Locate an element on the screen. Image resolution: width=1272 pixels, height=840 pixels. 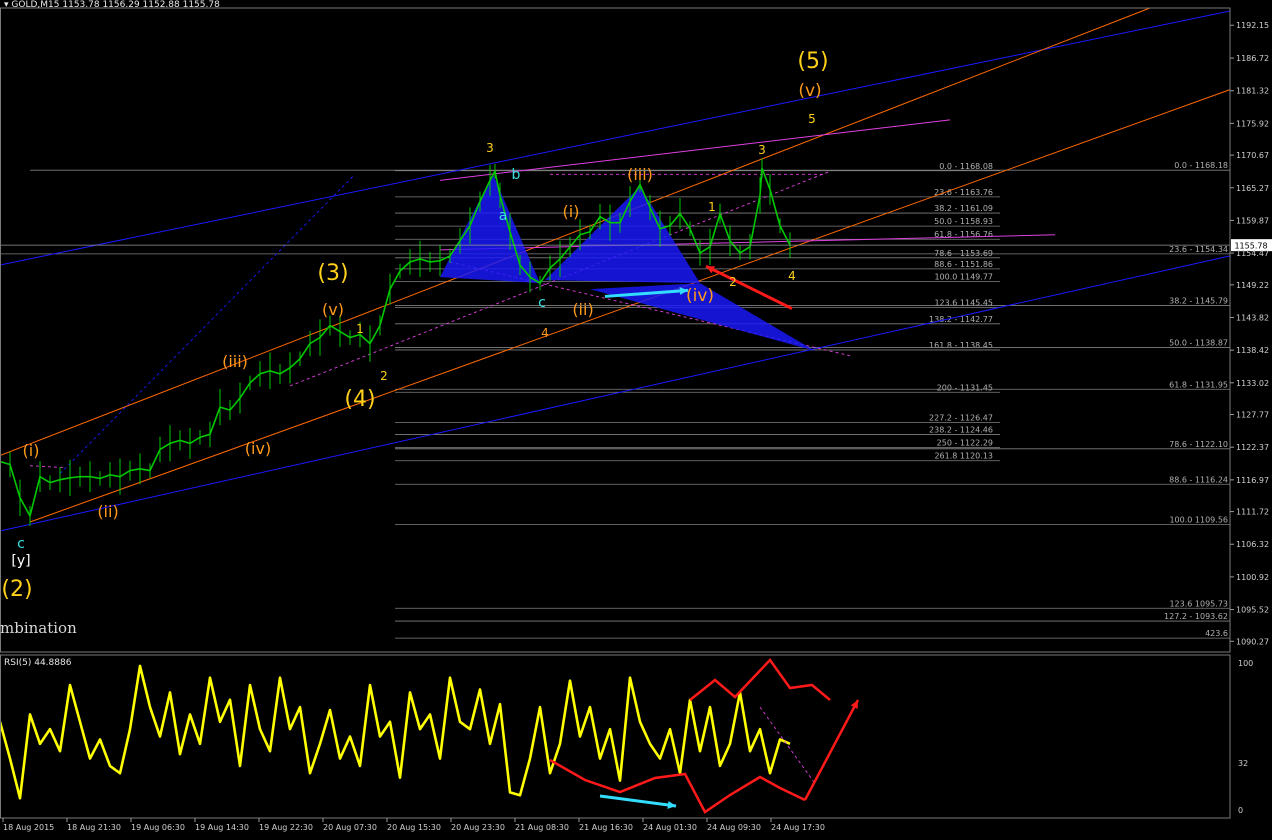
x-tick-label: 18 Aug 2015 is located at coordinates (28, 827).